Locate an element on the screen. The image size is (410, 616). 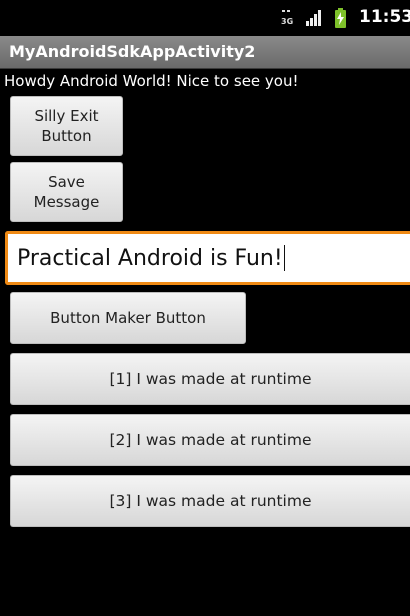
battery-charging-icon is located at coordinates (340, 18).